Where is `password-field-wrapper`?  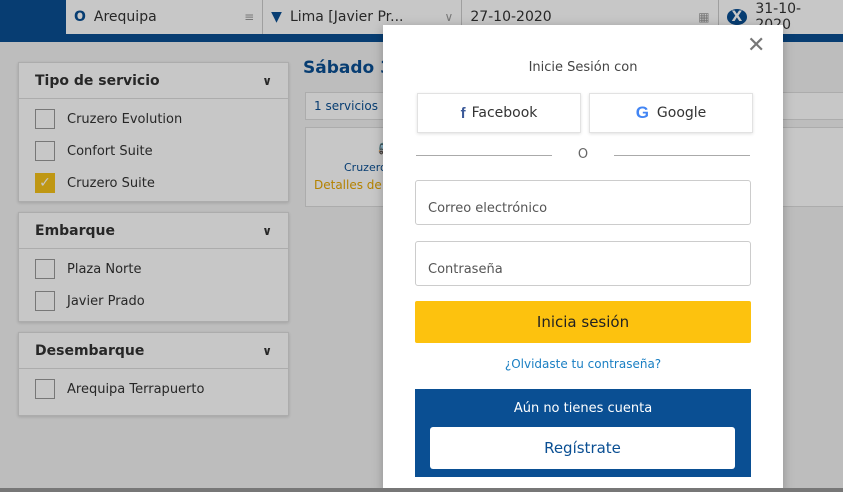
password-field-wrapper is located at coordinates (583, 263).